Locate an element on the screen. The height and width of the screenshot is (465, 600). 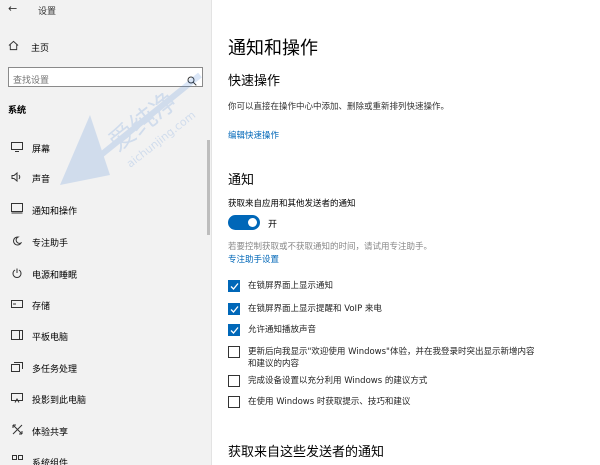
sidebar-item-focus-assist: 专注助手 is located at coordinates (105, 242).